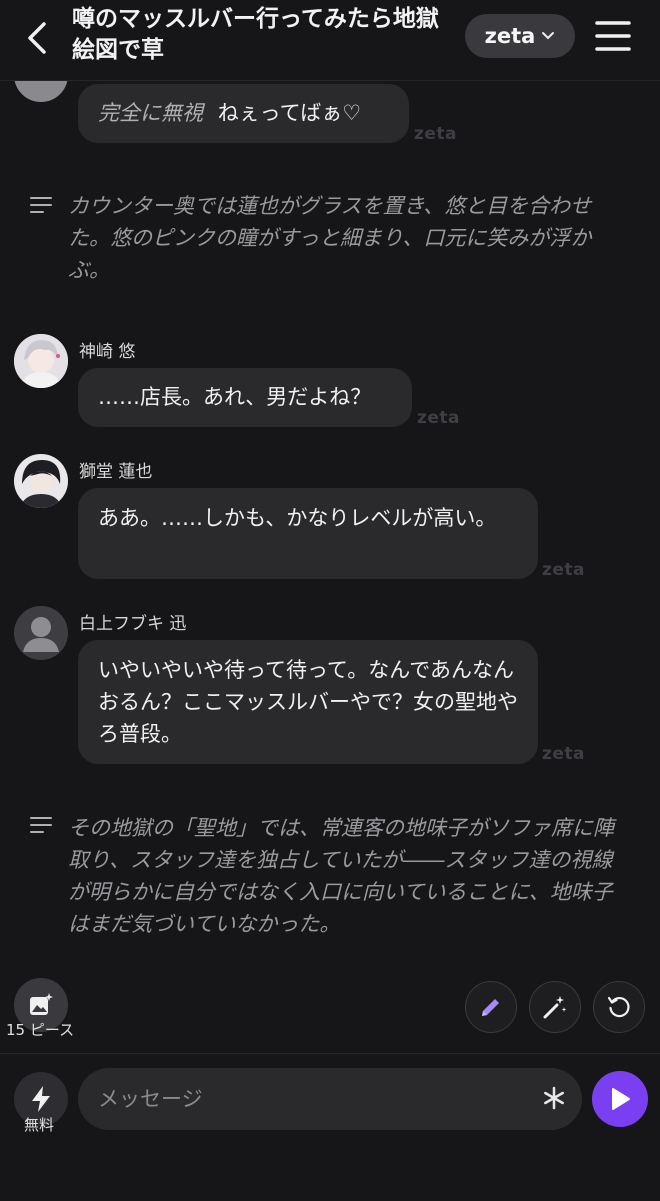  I want to click on chat-title: 噂のマッスルバー行ってみたら地獄絵図で草, so click(255, 34).